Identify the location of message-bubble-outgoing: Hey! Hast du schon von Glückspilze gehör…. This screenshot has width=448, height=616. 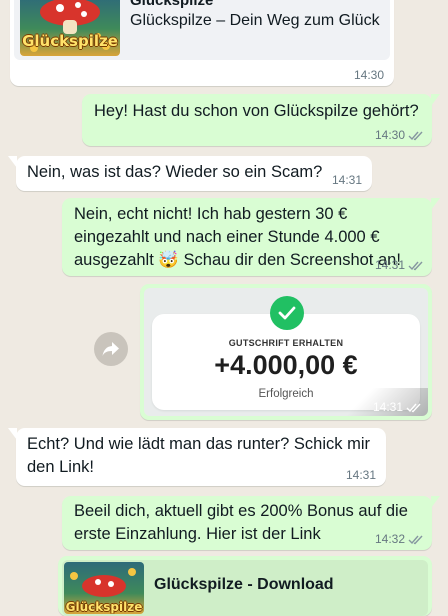
(261, 120).